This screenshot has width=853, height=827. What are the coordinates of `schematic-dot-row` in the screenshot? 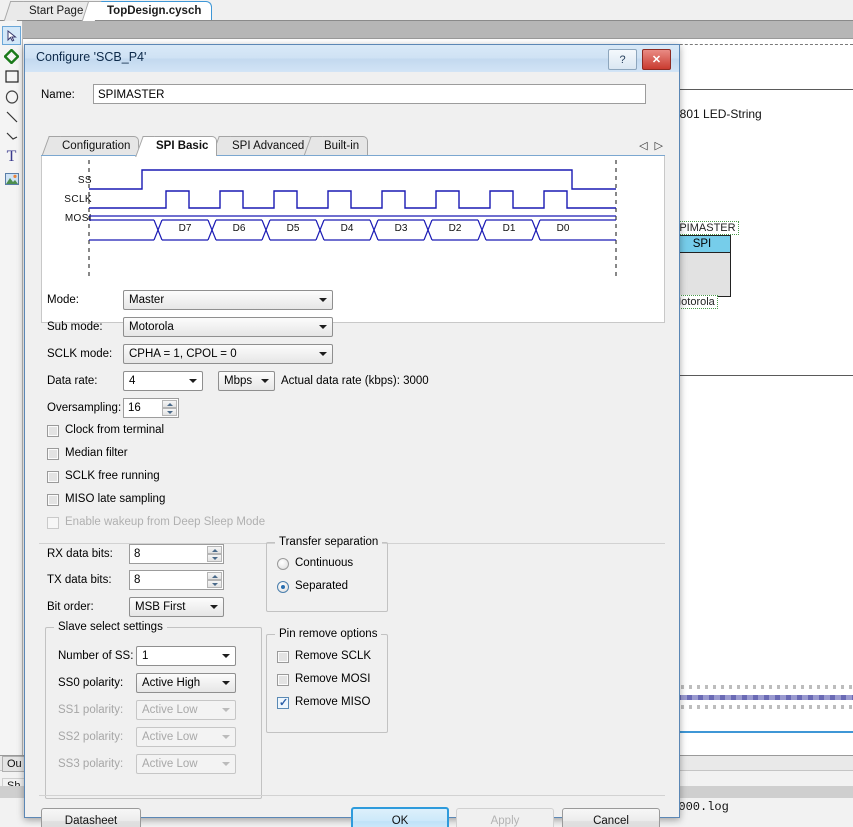 It's located at (759, 687).